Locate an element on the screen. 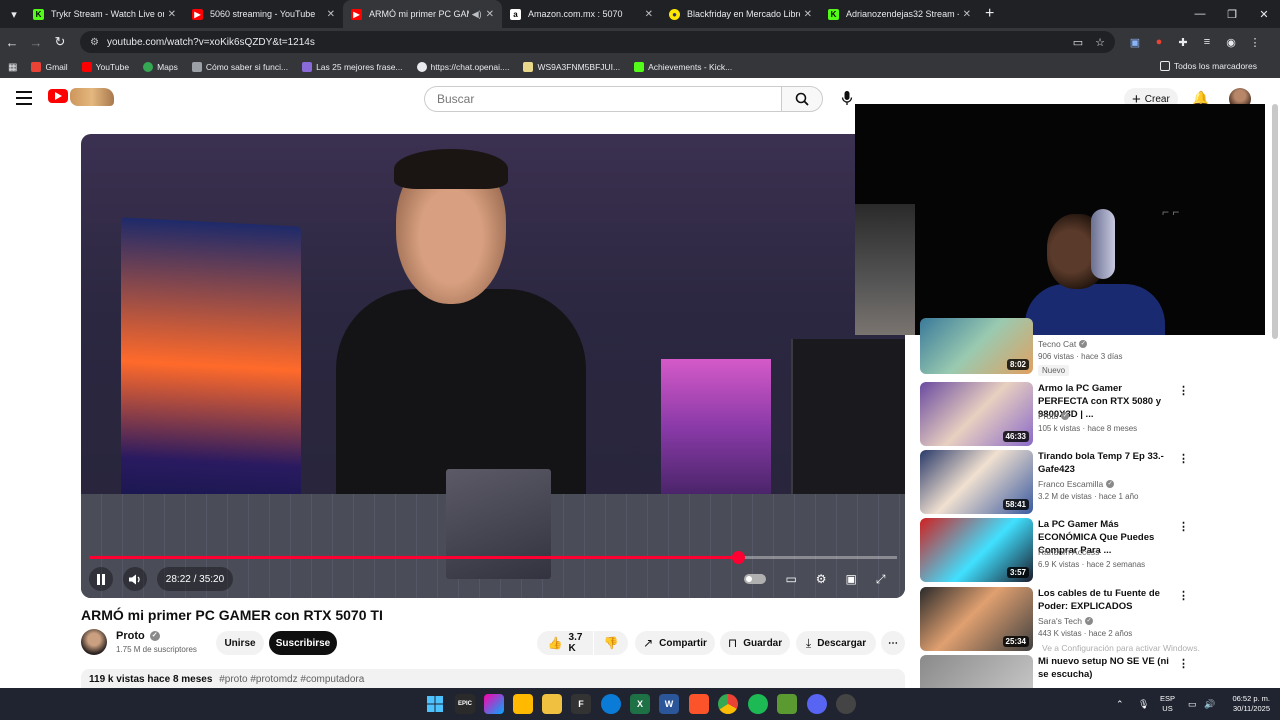  app-icon: F is located at coordinates (581, 704).